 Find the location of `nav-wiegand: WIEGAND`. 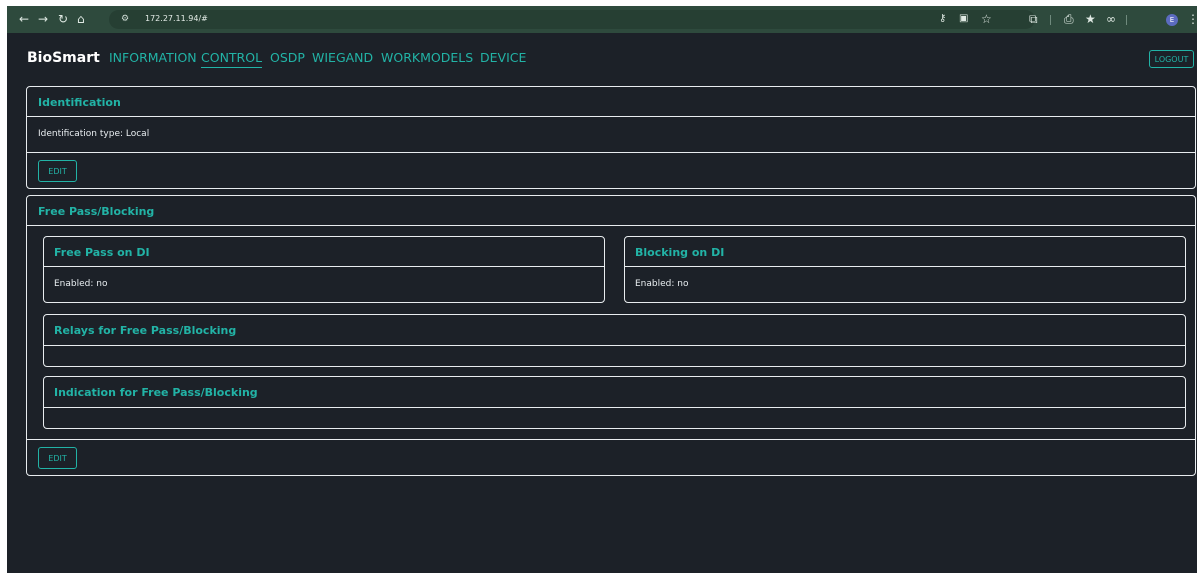

nav-wiegand: WIEGAND is located at coordinates (342, 58).